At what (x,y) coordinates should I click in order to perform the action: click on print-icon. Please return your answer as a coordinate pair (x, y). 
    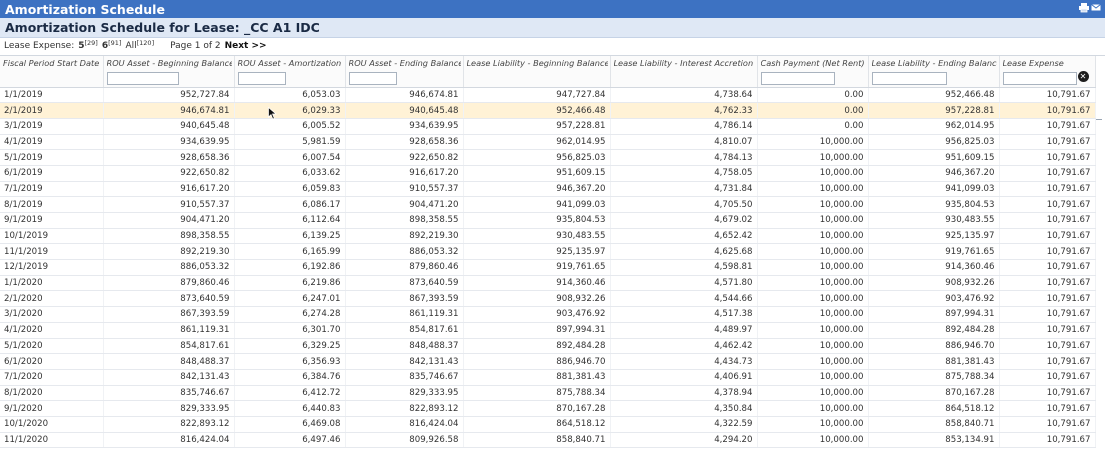
    Looking at the image, I should click on (1084, 7).